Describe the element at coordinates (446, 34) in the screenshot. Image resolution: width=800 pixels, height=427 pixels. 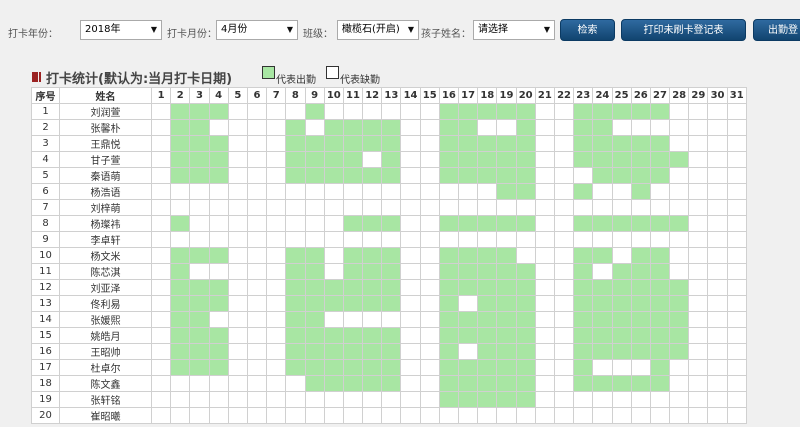
I see `child-name-label: 孩子姓名：` at that location.